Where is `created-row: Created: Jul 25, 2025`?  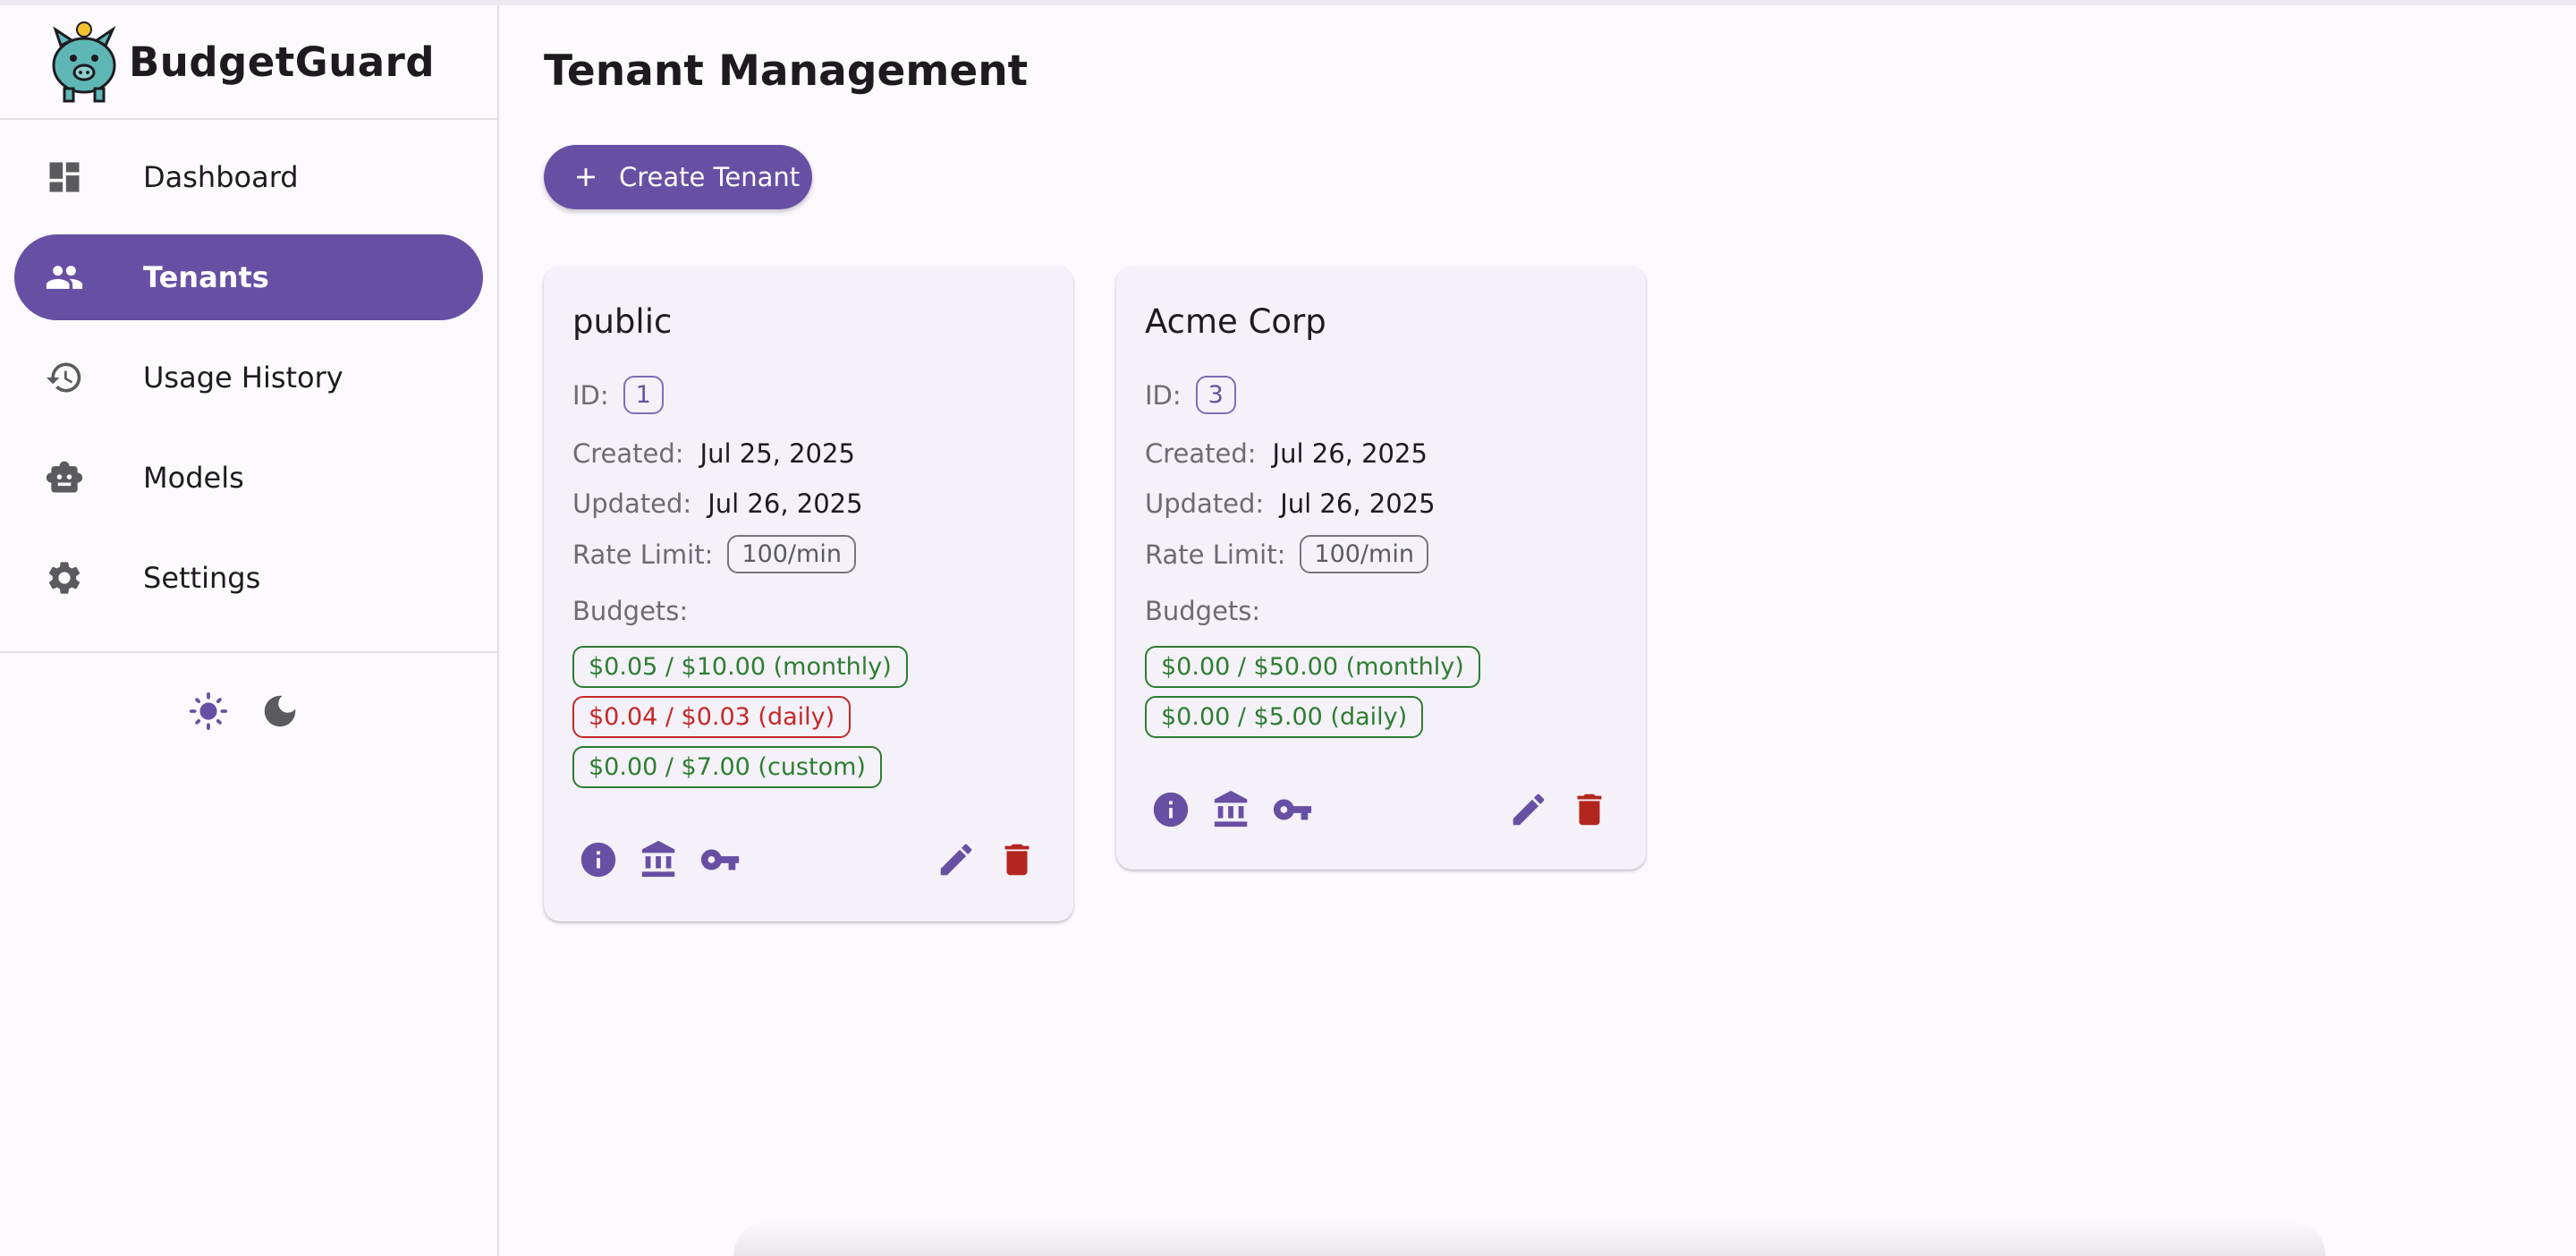
created-row: Created: Jul 25, 2025 is located at coordinates (713, 453).